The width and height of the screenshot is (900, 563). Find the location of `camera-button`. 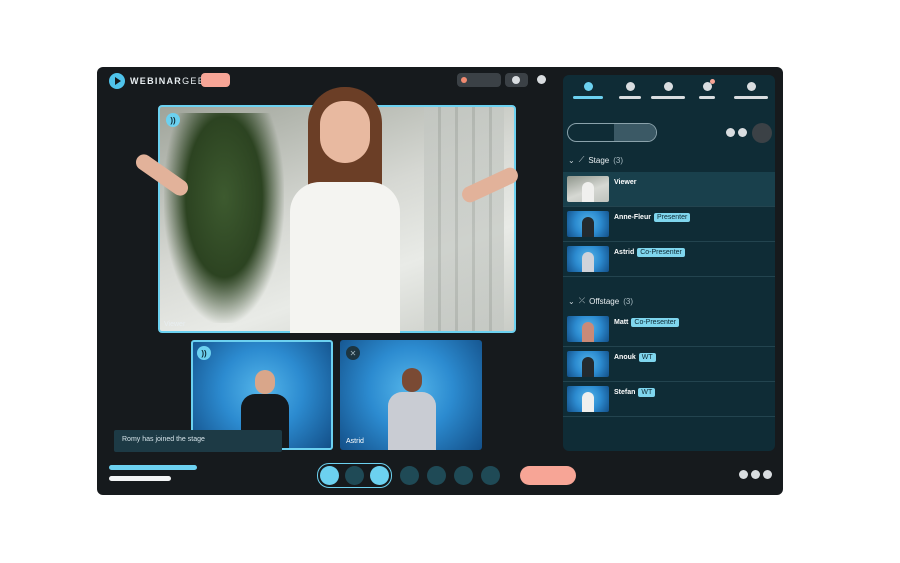

camera-button is located at coordinates (354, 475).